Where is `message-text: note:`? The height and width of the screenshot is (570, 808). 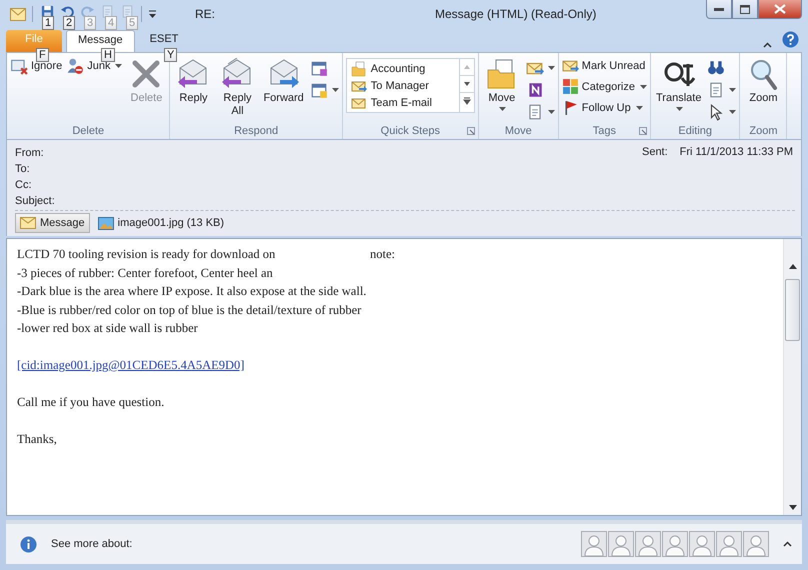
message-text: note: is located at coordinates (382, 254).